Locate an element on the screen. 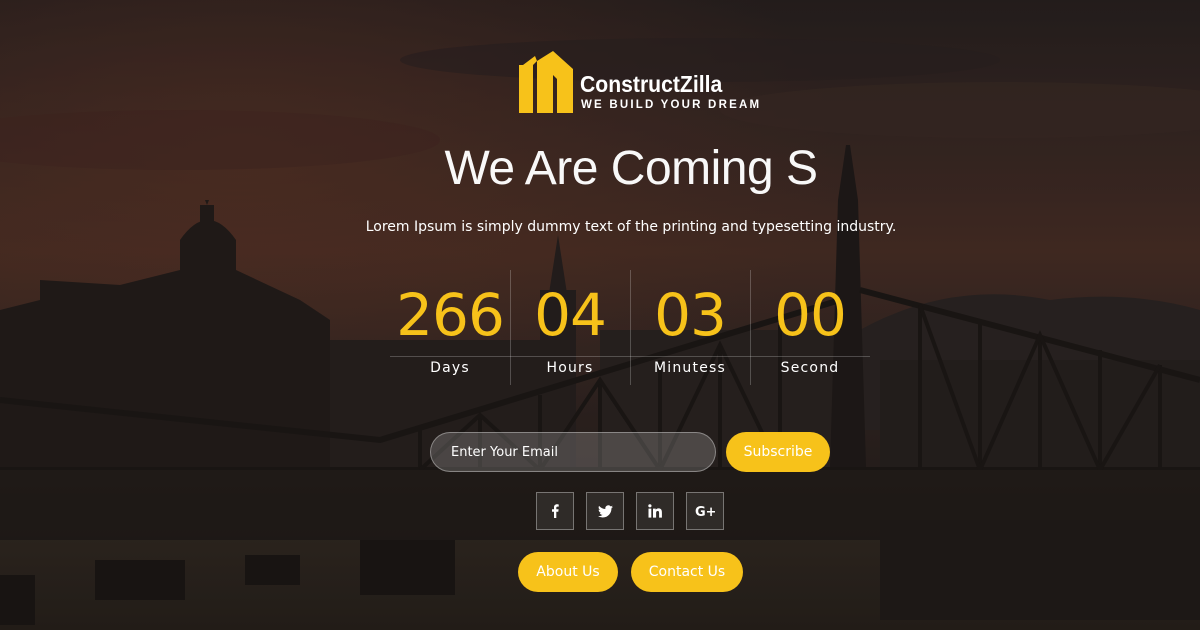  countdown-seconds: 00 Second is located at coordinates (810, 327).